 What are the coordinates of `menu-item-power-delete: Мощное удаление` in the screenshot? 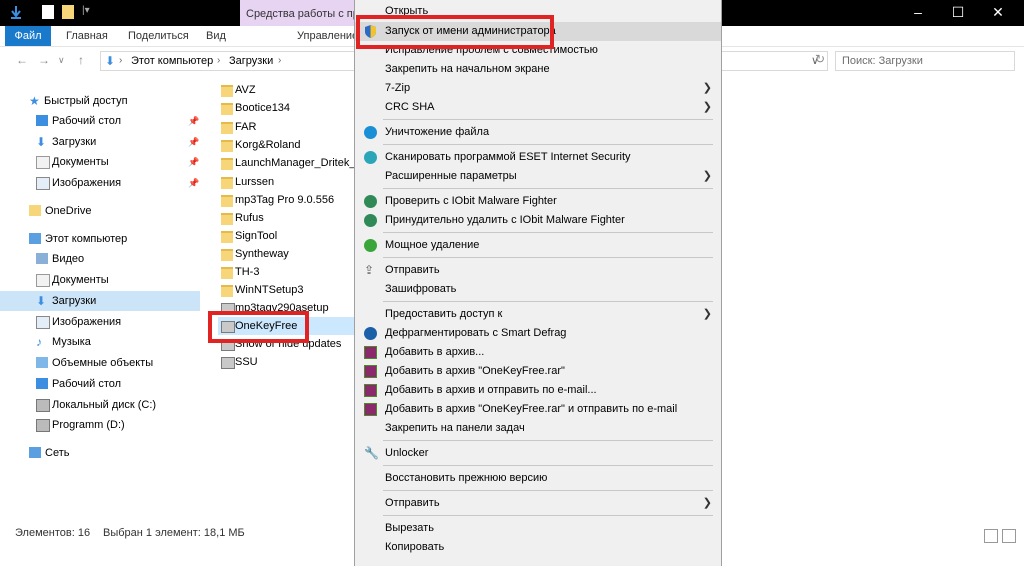 It's located at (538, 245).